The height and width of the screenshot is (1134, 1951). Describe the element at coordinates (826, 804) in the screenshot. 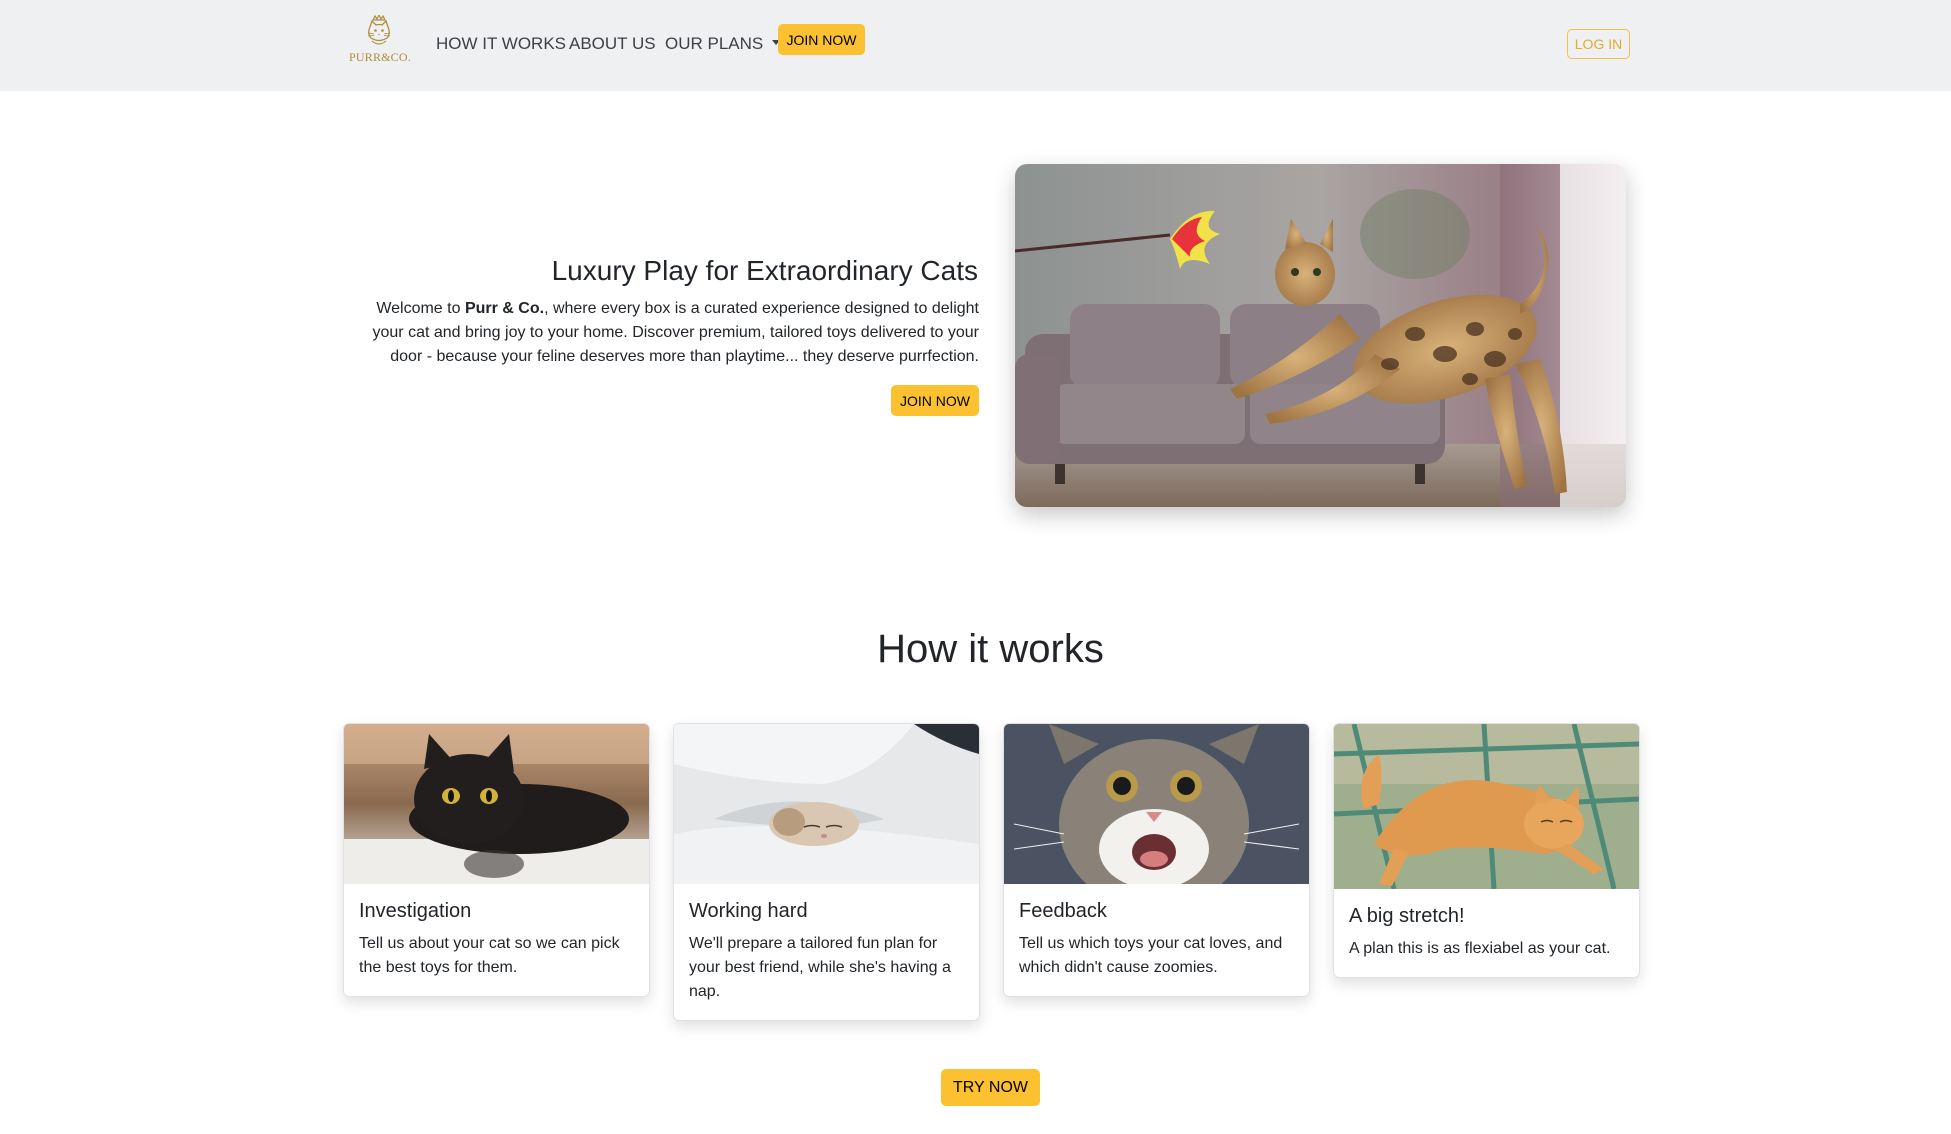

I see `card-image-sleeping-cat` at that location.